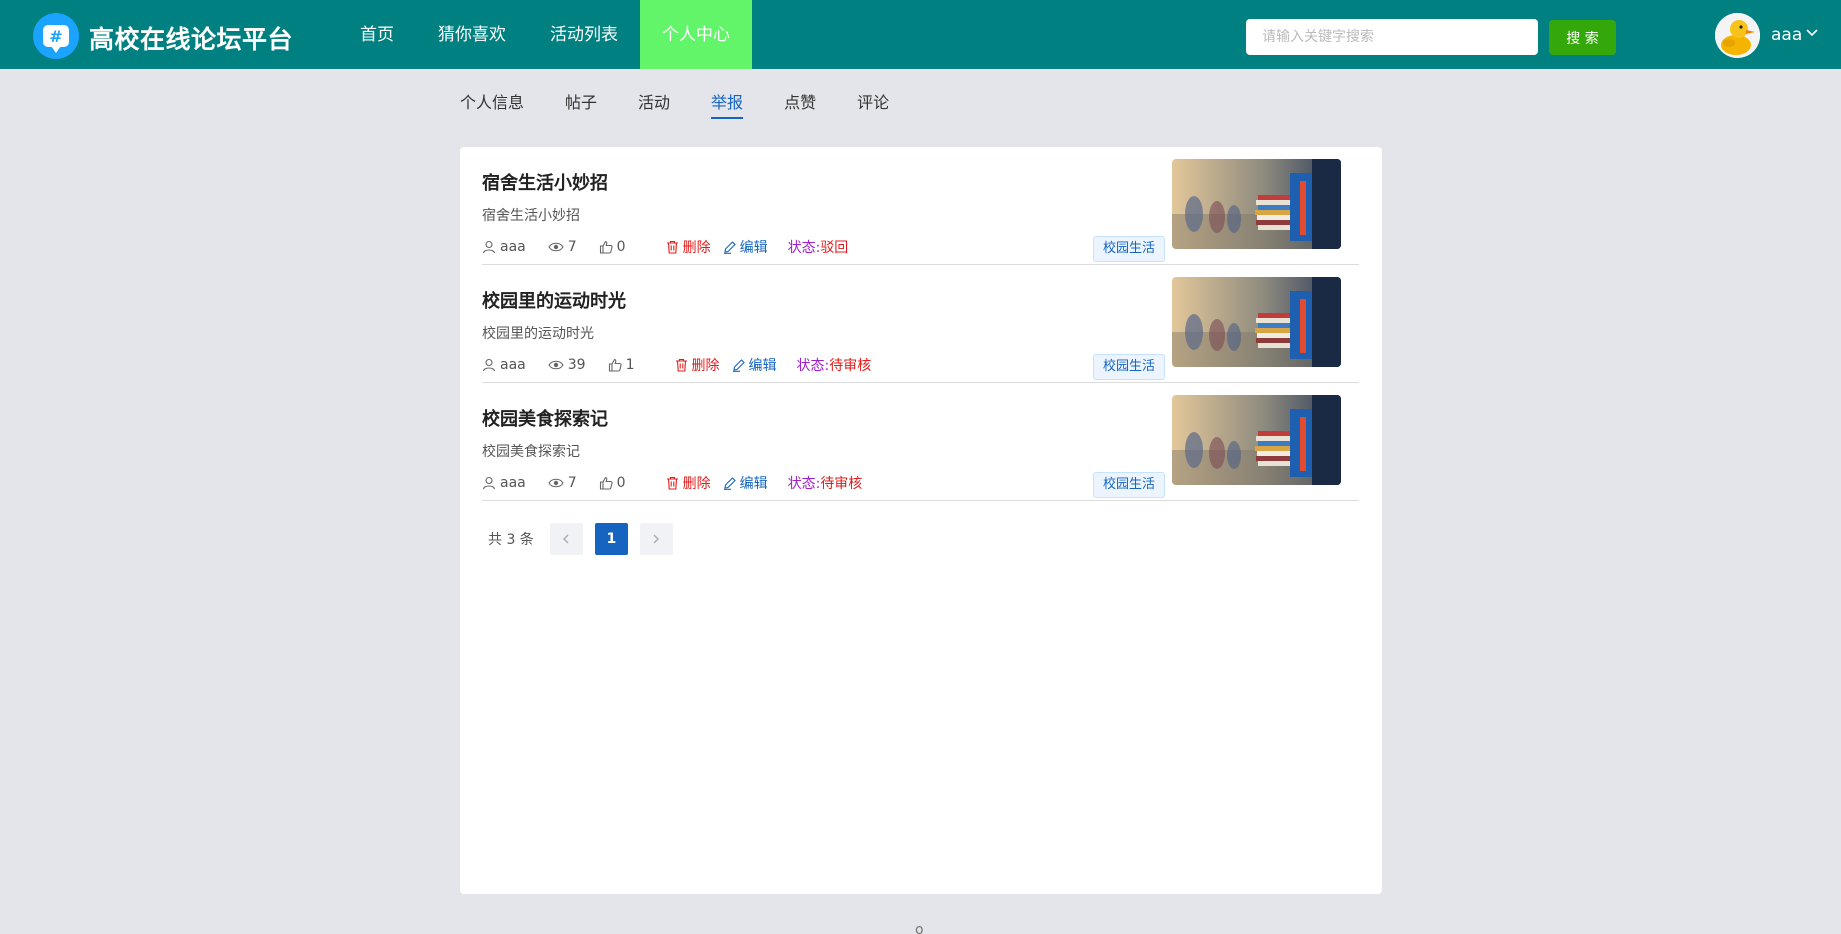 The image size is (1841, 934). What do you see at coordinates (1392, 37) in the screenshot?
I see `search-input` at bounding box center [1392, 37].